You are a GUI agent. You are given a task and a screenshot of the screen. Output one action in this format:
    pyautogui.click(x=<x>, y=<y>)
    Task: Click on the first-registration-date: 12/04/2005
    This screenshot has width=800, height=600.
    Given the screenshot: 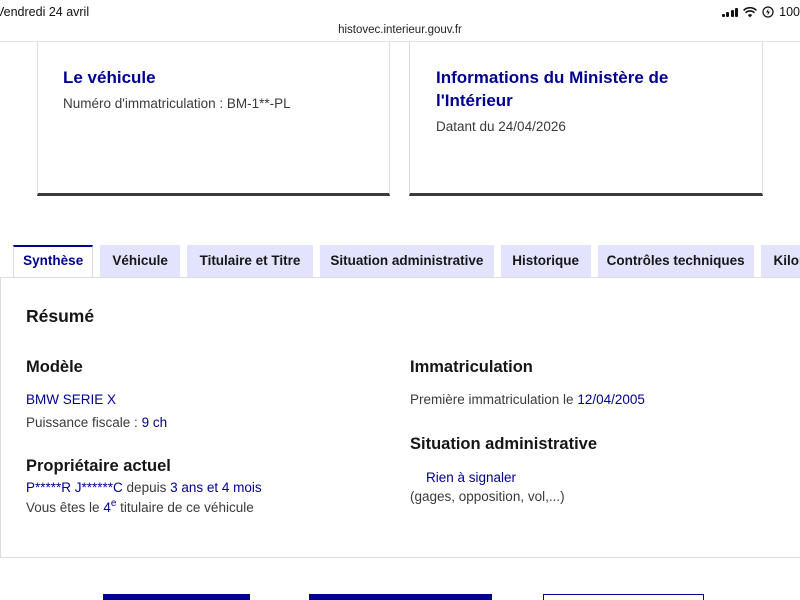 What is the action you would take?
    pyautogui.click(x=611, y=399)
    